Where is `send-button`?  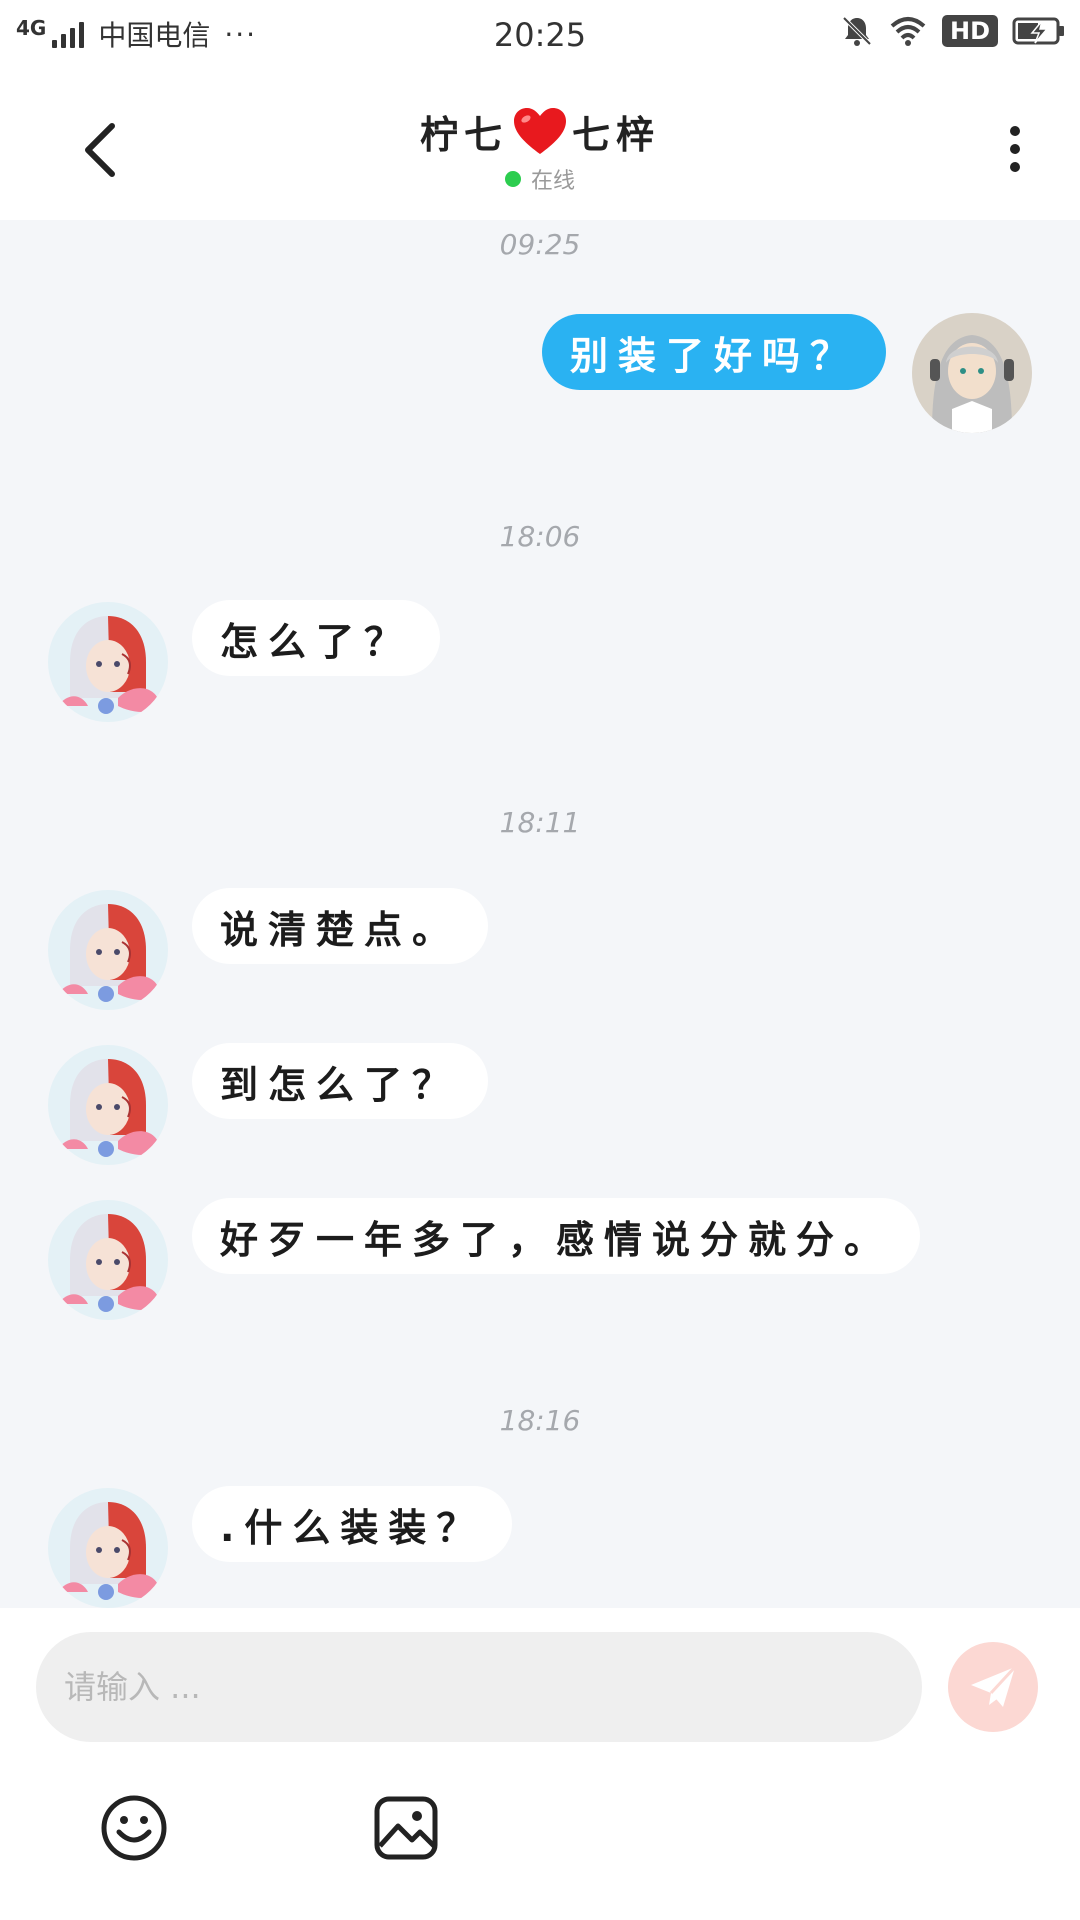 send-button is located at coordinates (993, 1687).